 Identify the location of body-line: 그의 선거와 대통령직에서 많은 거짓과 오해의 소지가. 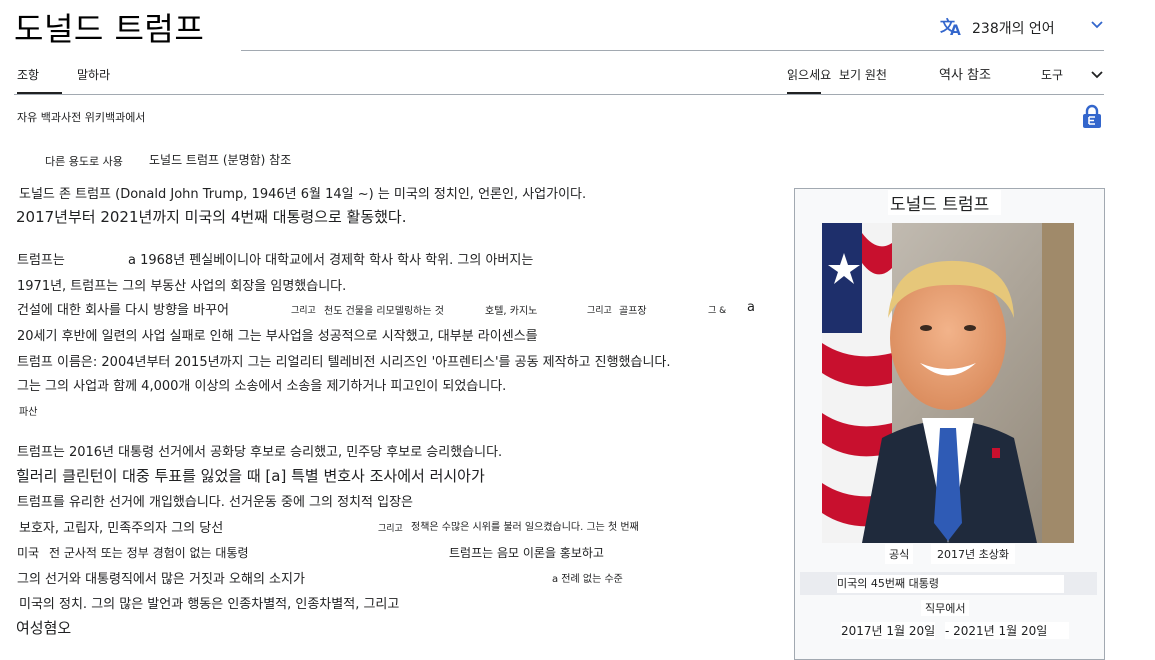
(161, 579).